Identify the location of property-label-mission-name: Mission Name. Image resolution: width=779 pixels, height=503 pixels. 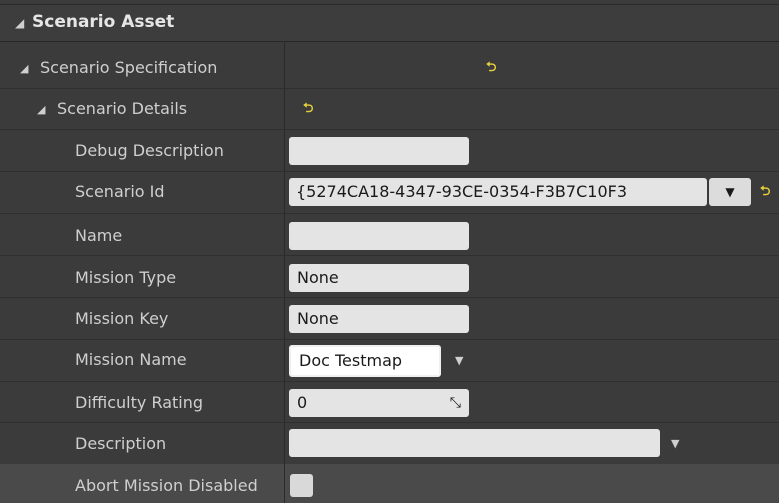
(131, 359).